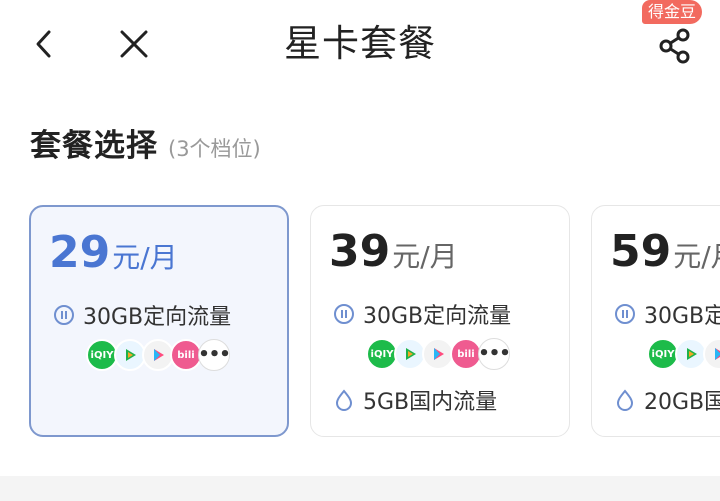  I want to click on plan-section-heading: 套餐选择 (3个档位), so click(145, 142).